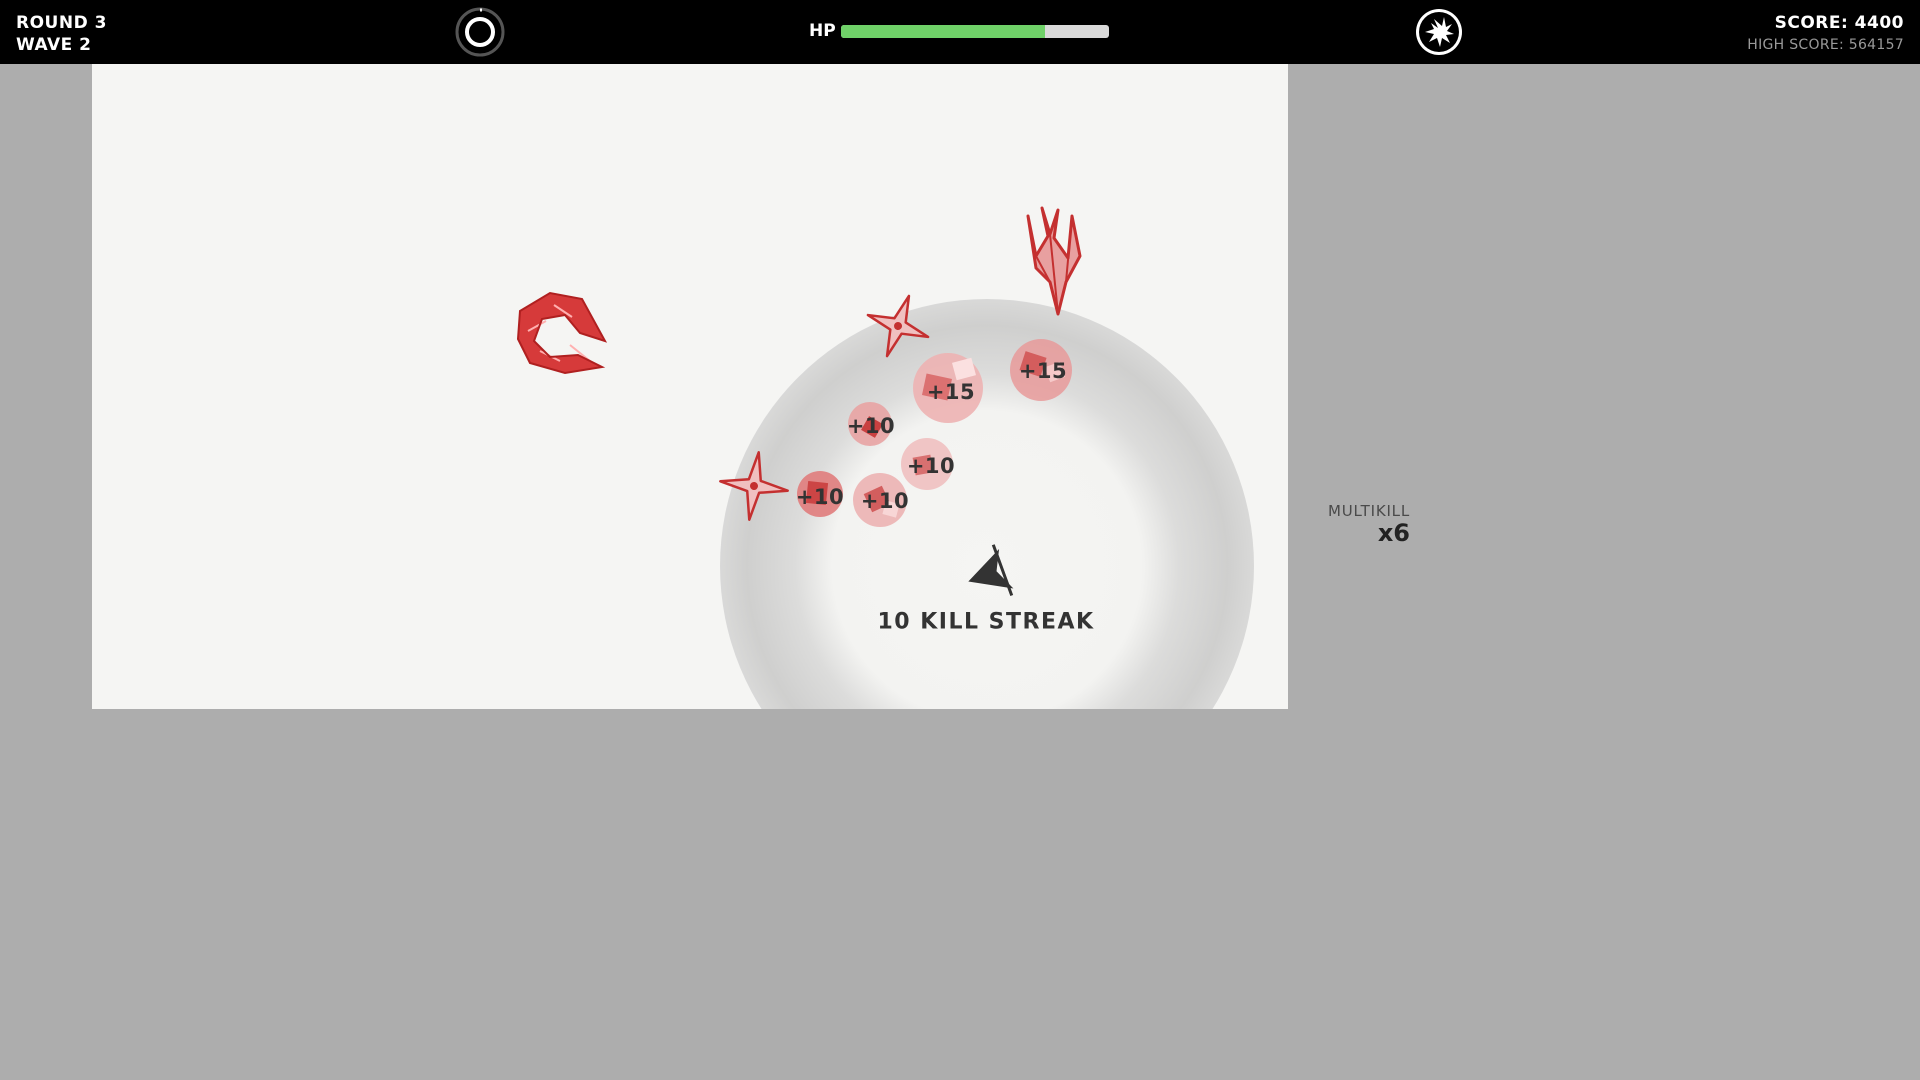  What do you see at coordinates (1439, 32) in the screenshot?
I see `burst-ability-icon` at bounding box center [1439, 32].